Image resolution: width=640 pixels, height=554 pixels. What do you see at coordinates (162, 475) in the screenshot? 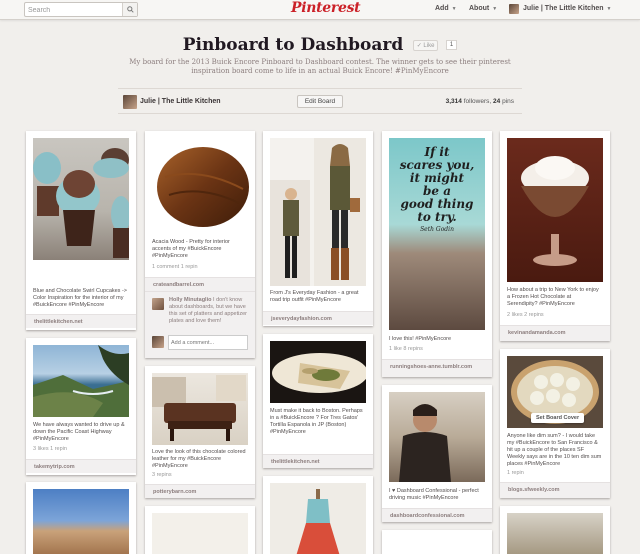
I see `pin-stats: 3 repins` at bounding box center [162, 475].